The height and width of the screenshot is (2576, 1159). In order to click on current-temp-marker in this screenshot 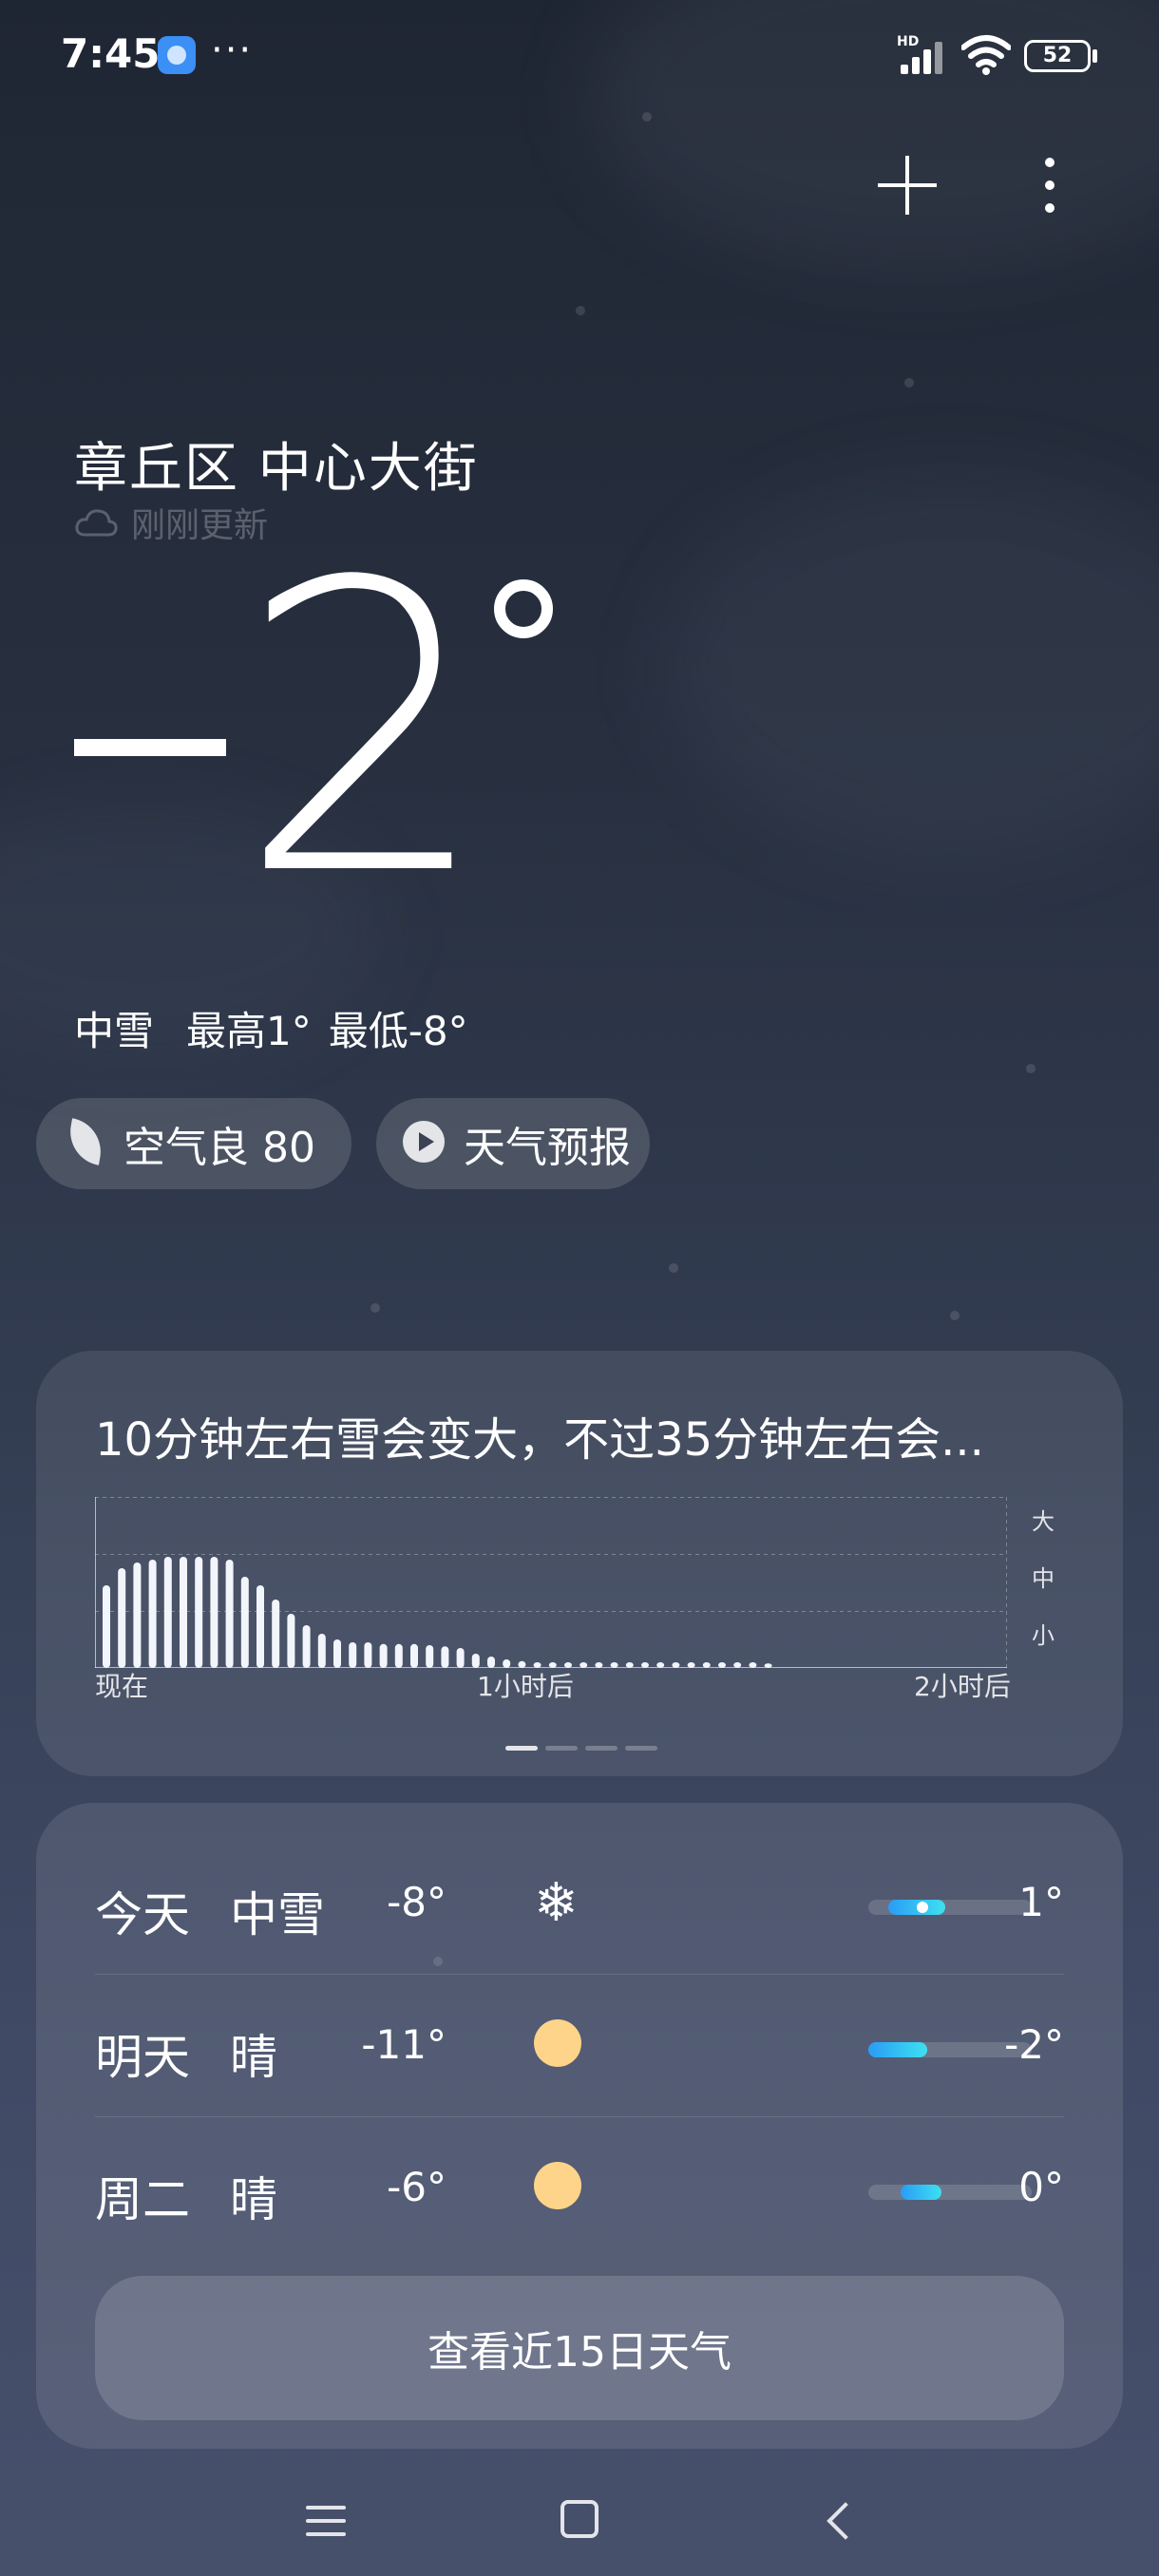, I will do `click(922, 1907)`.